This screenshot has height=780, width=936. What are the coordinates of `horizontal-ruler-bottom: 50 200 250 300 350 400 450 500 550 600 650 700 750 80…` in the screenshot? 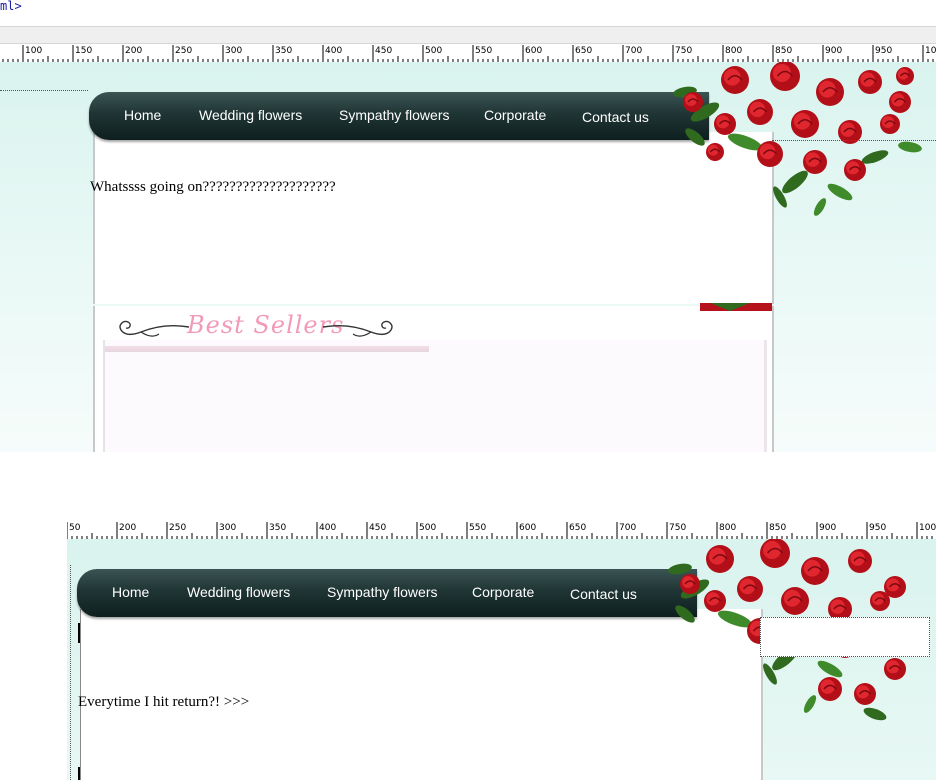 It's located at (501, 531).